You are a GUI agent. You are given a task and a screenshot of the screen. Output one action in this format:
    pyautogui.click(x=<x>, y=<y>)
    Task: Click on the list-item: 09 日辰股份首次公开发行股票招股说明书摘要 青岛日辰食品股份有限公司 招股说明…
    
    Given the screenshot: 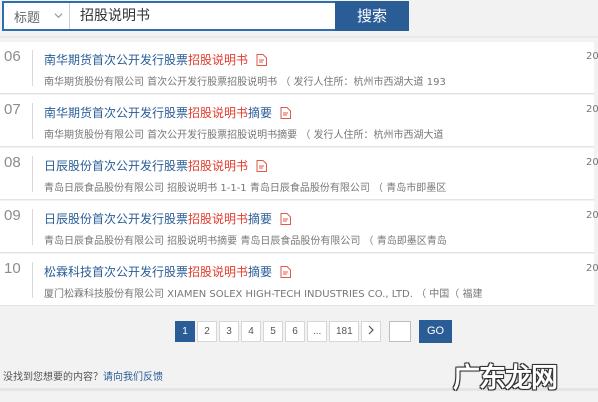 What is the action you would take?
    pyautogui.click(x=299, y=227)
    